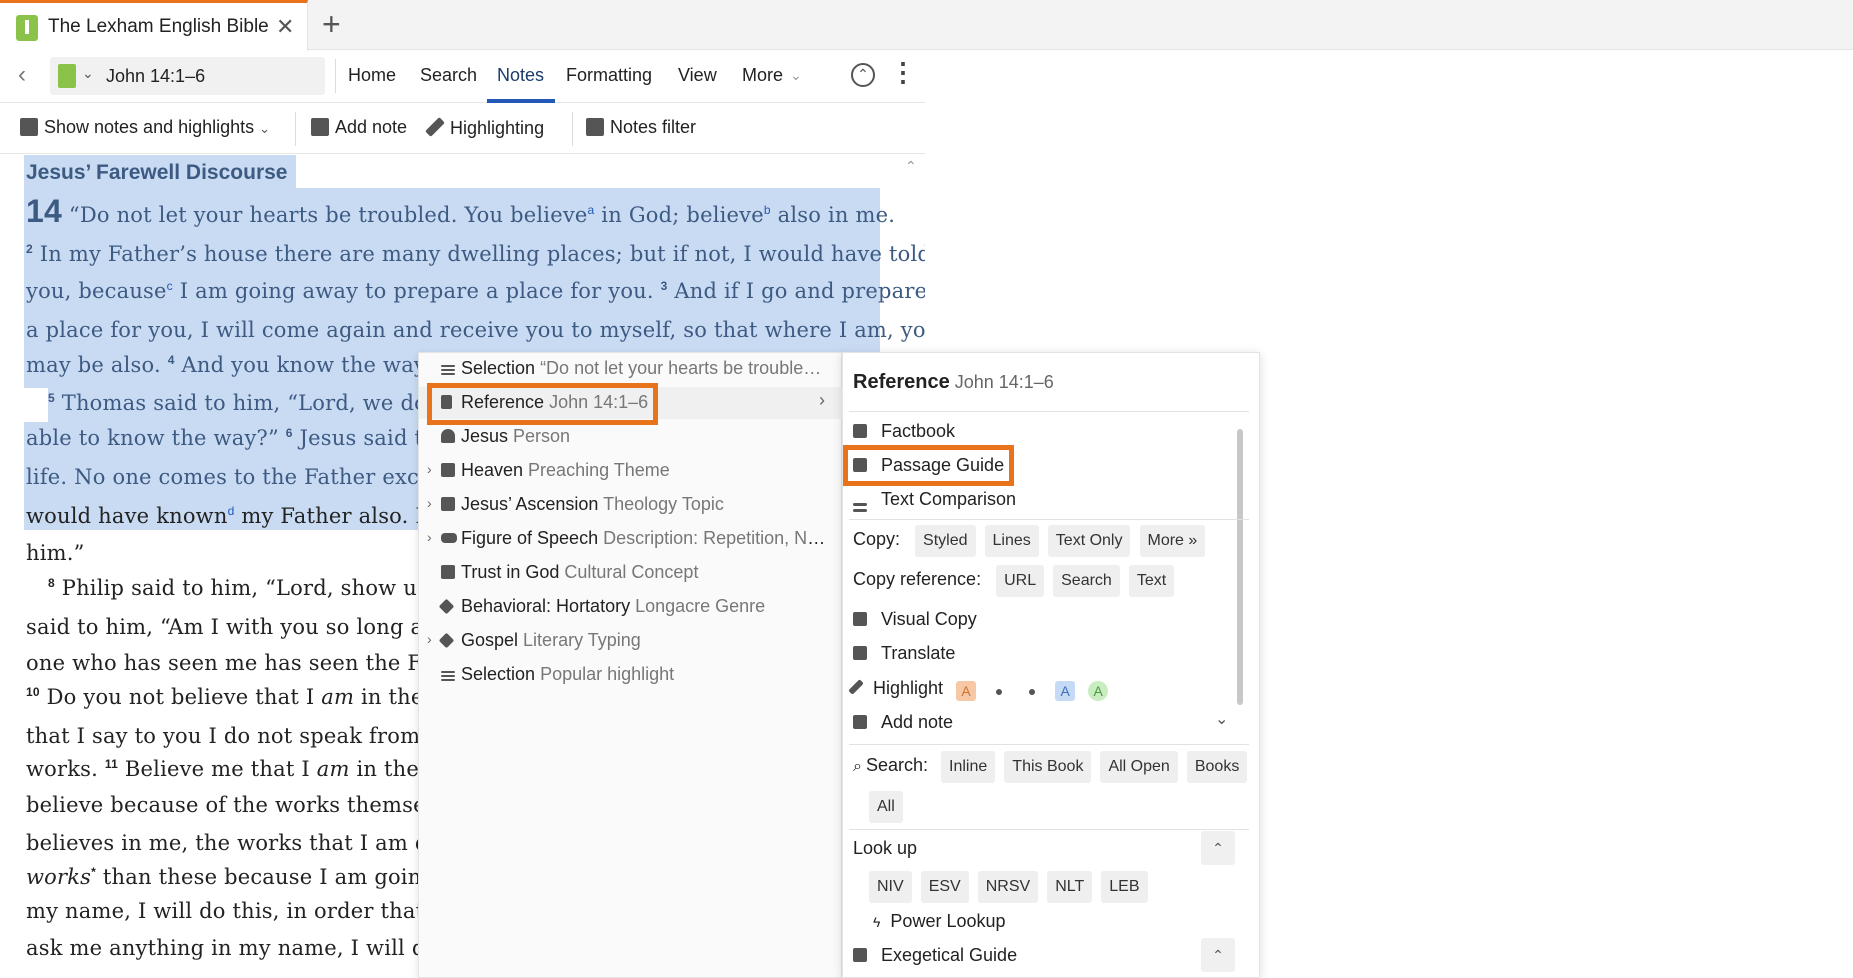 Image resolution: width=1853 pixels, height=978 pixels. I want to click on notes-filter-button: Notes filter, so click(641, 127).